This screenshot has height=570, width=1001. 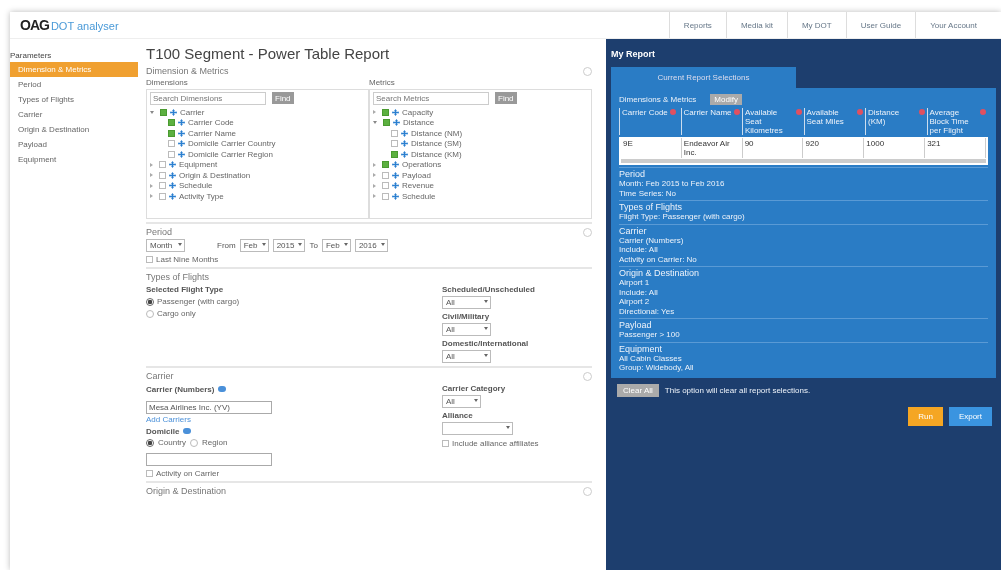 What do you see at coordinates (756, 25) in the screenshot?
I see `nav-link: Media kit` at bounding box center [756, 25].